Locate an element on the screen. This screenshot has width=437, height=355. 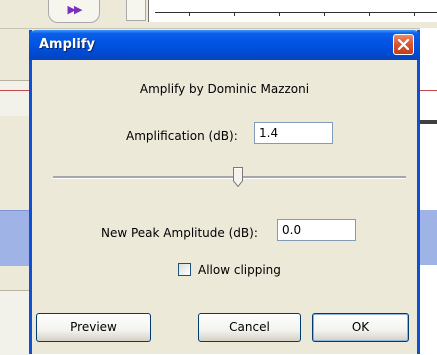
preview-button: Preview is located at coordinates (93, 327).